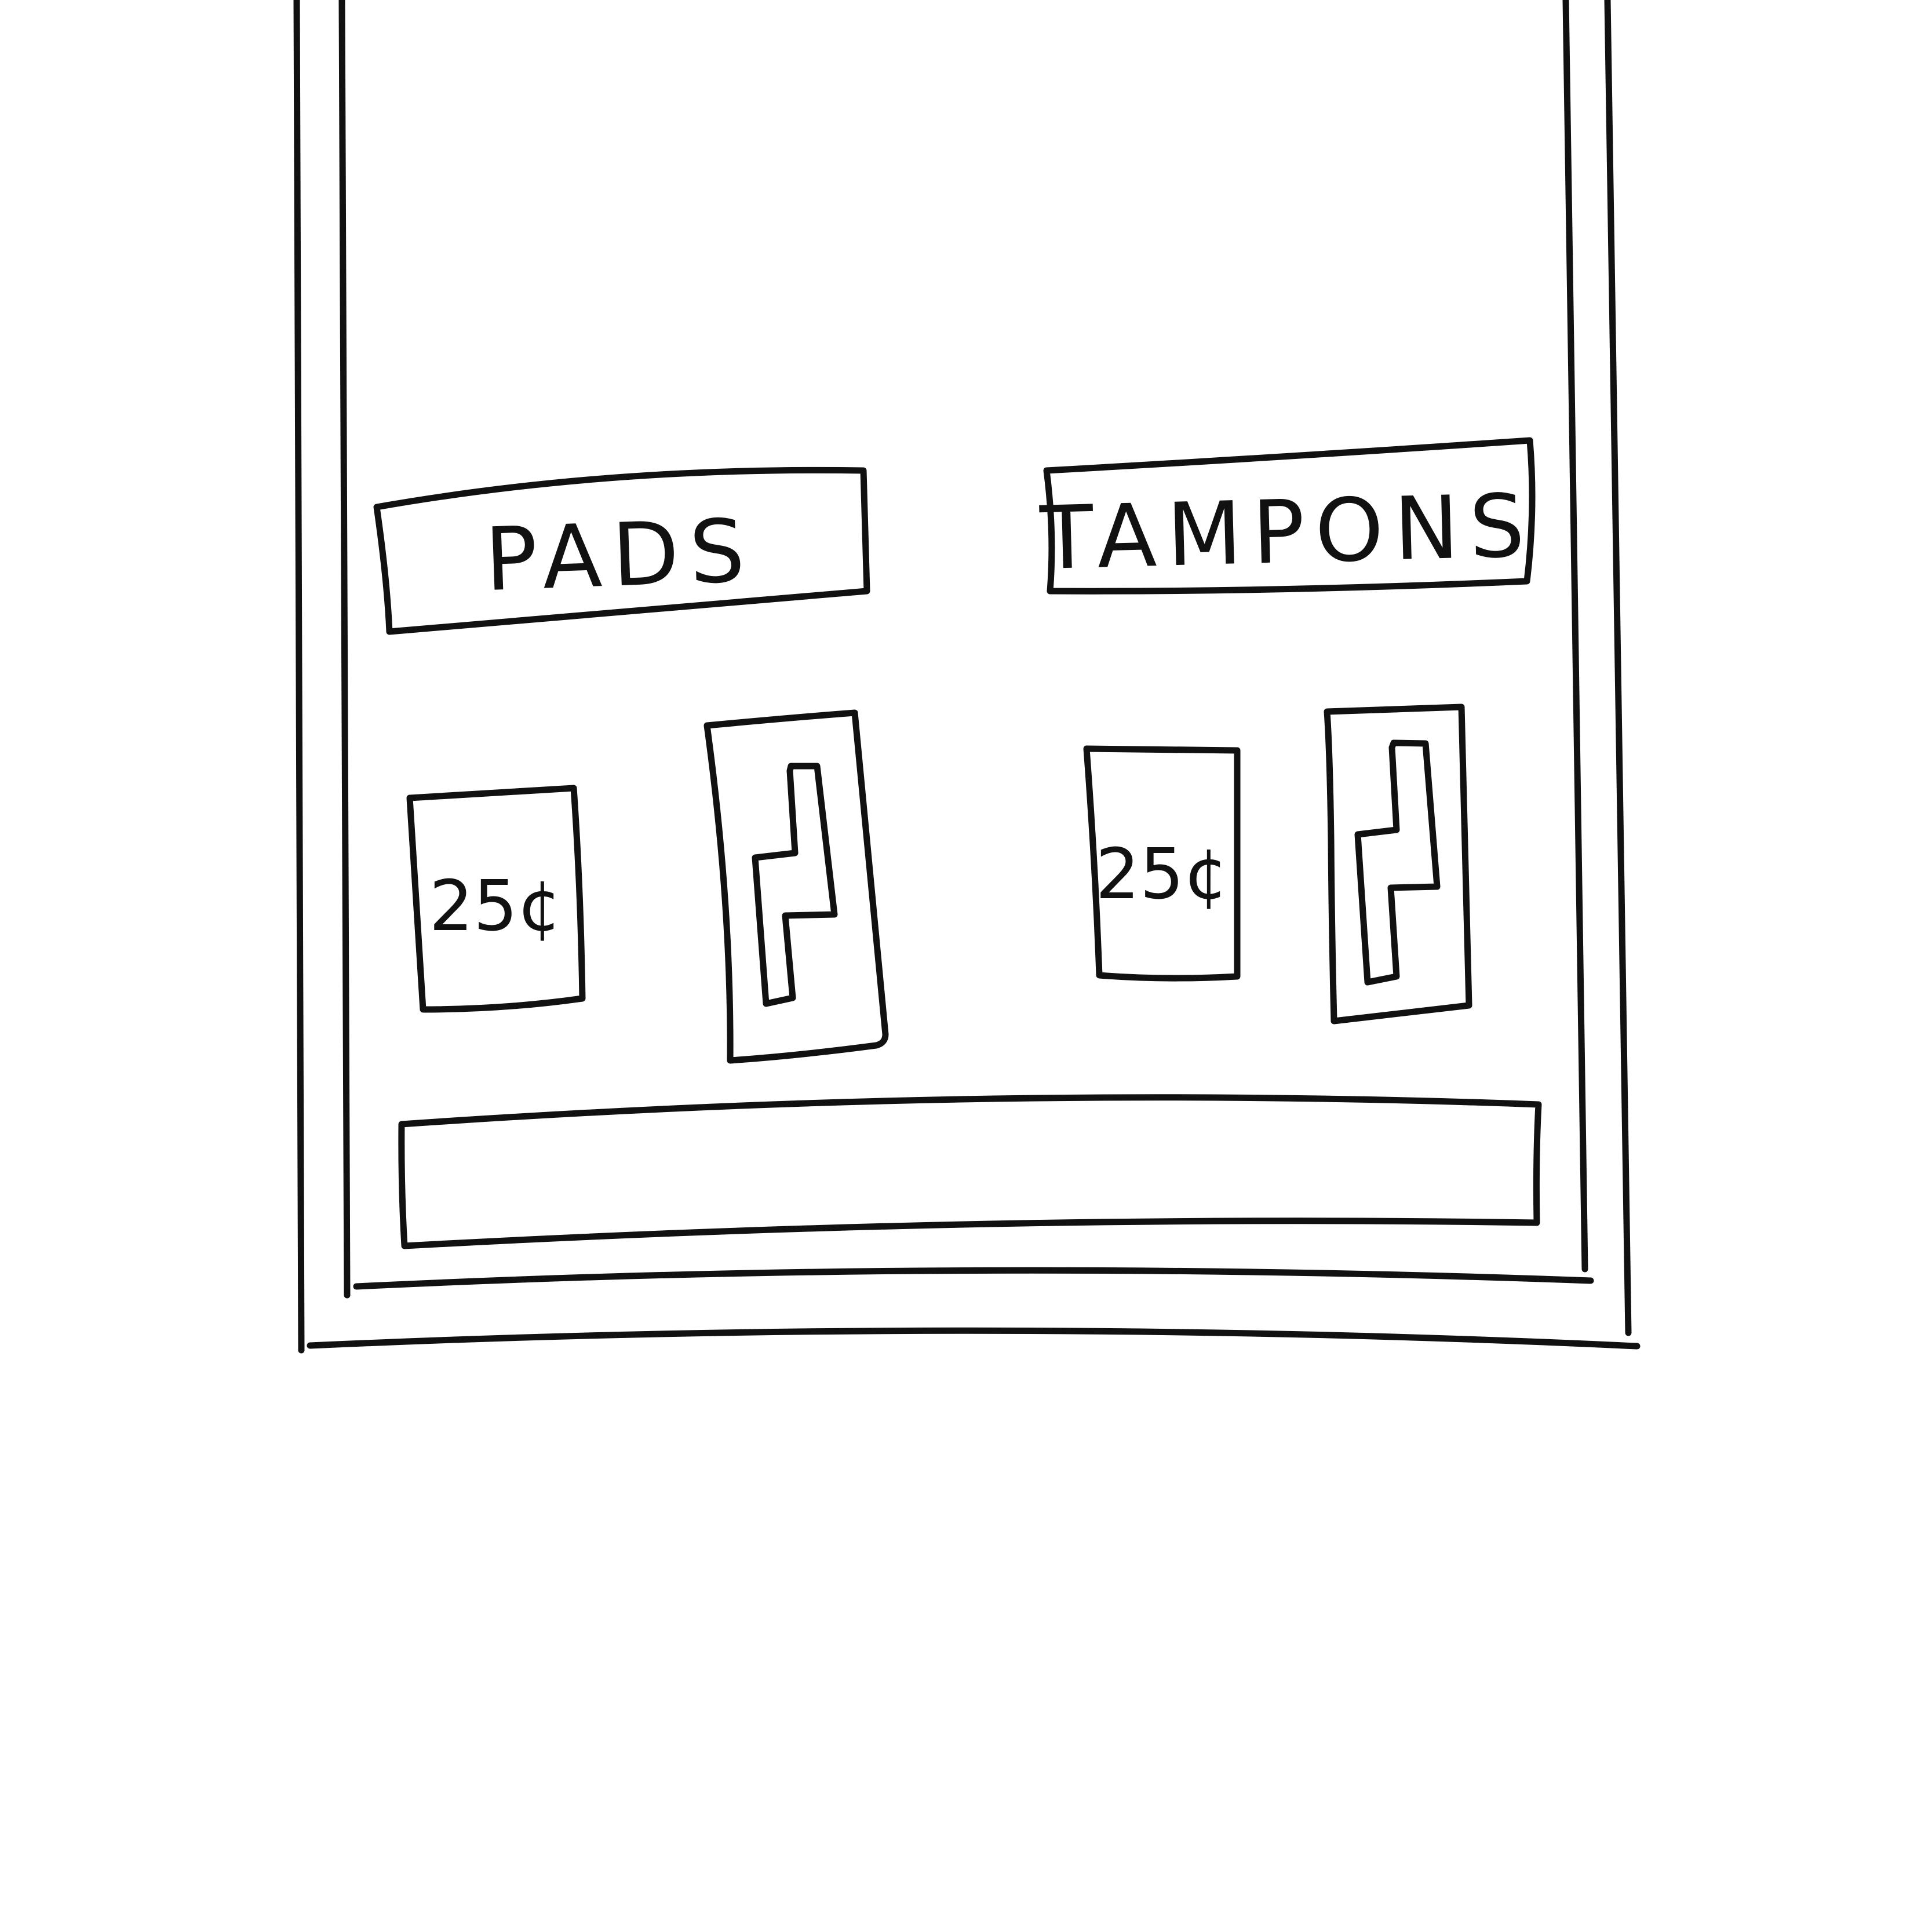  I want to click on pads-coin-slot-lever-icon, so click(795, 885).